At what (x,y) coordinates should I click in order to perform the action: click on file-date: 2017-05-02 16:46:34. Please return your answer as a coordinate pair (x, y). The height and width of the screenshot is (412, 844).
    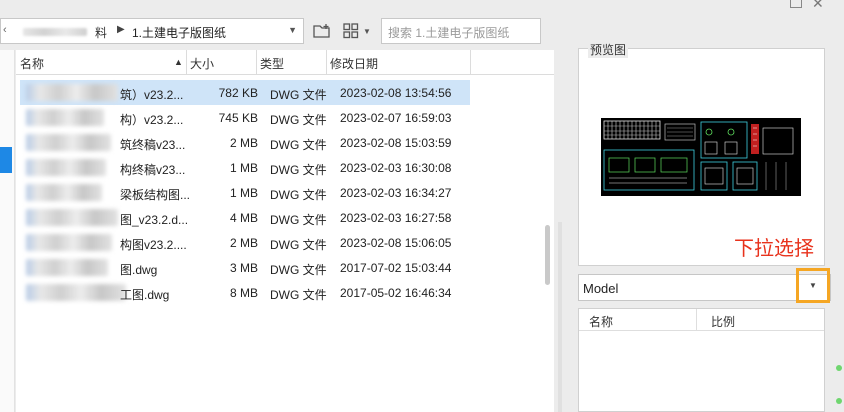
    Looking at the image, I should click on (396, 293).